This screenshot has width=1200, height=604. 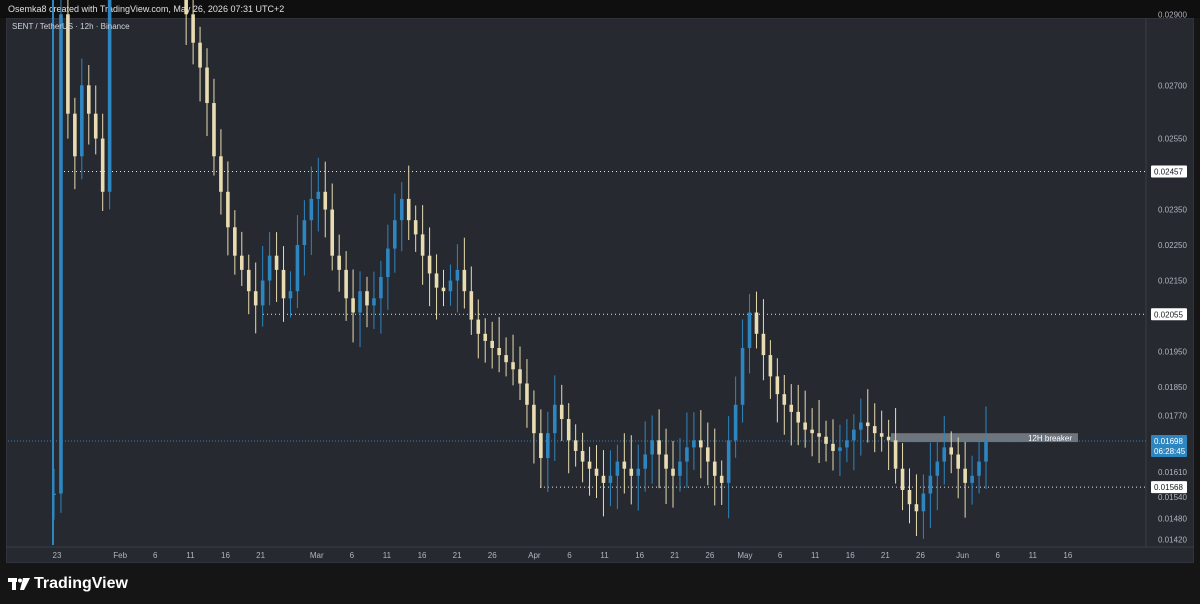 I want to click on countdown-label: 06:28:45, so click(x=1170, y=451).